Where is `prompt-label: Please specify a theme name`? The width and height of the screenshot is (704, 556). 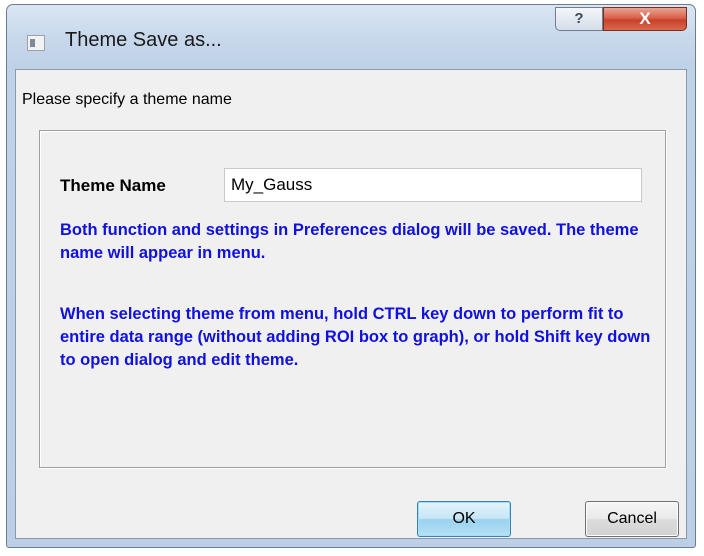
prompt-label: Please specify a theme name is located at coordinates (127, 99).